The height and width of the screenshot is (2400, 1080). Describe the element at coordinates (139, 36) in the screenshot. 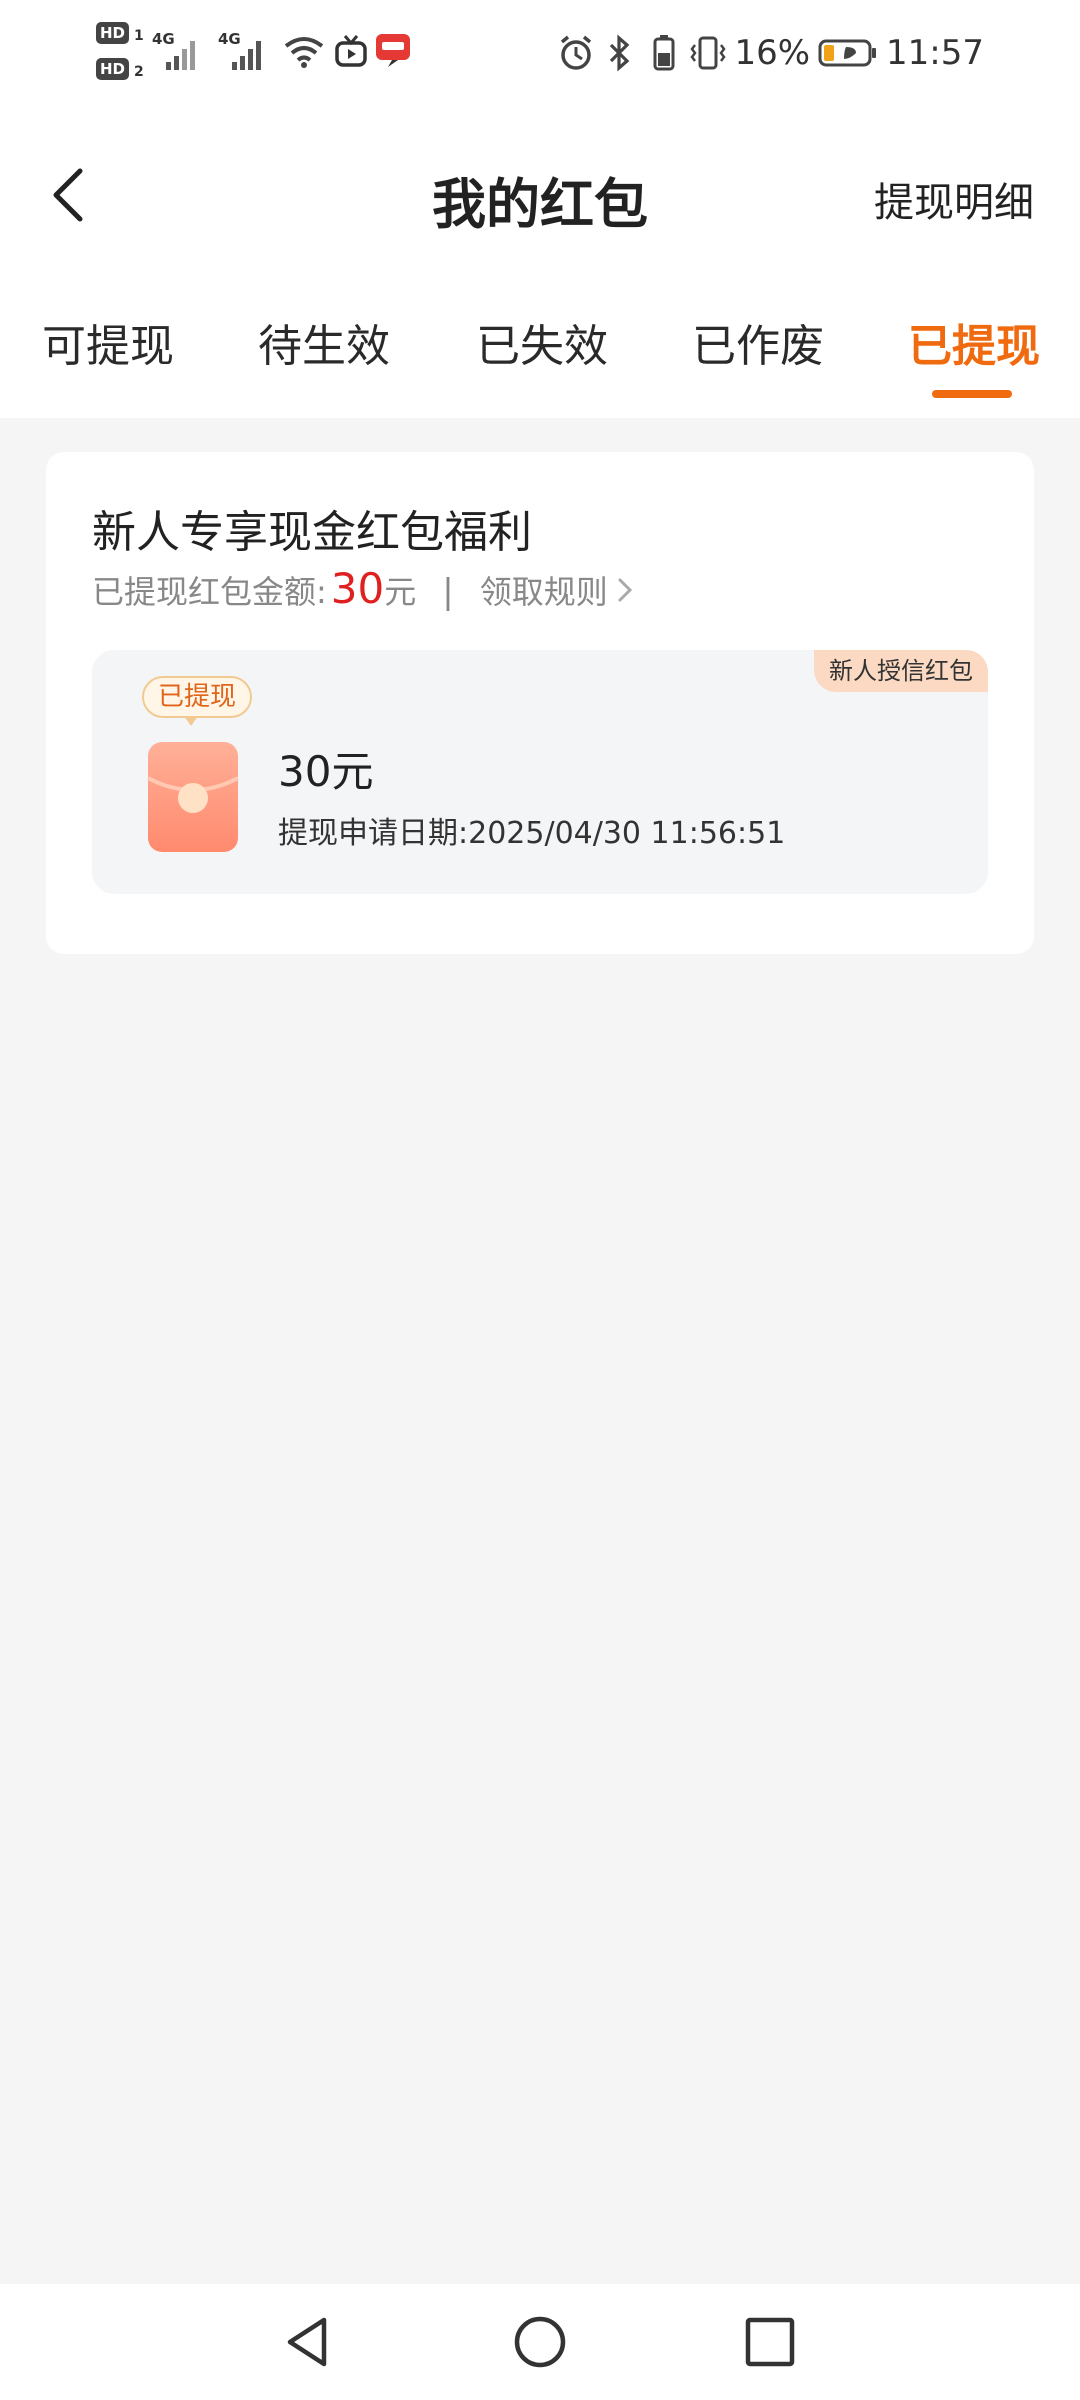

I see `hd1-index: 1` at that location.